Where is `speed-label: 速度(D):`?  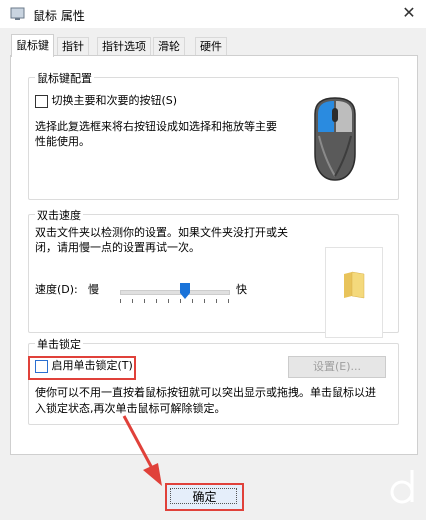 speed-label: 速度(D): is located at coordinates (56, 289).